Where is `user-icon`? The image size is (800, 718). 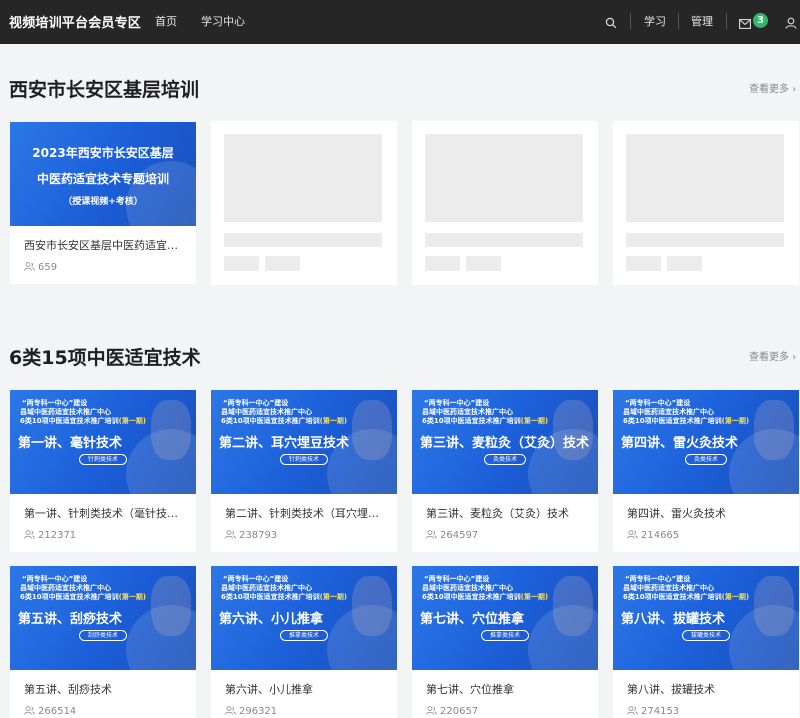 user-icon is located at coordinates (791, 23).